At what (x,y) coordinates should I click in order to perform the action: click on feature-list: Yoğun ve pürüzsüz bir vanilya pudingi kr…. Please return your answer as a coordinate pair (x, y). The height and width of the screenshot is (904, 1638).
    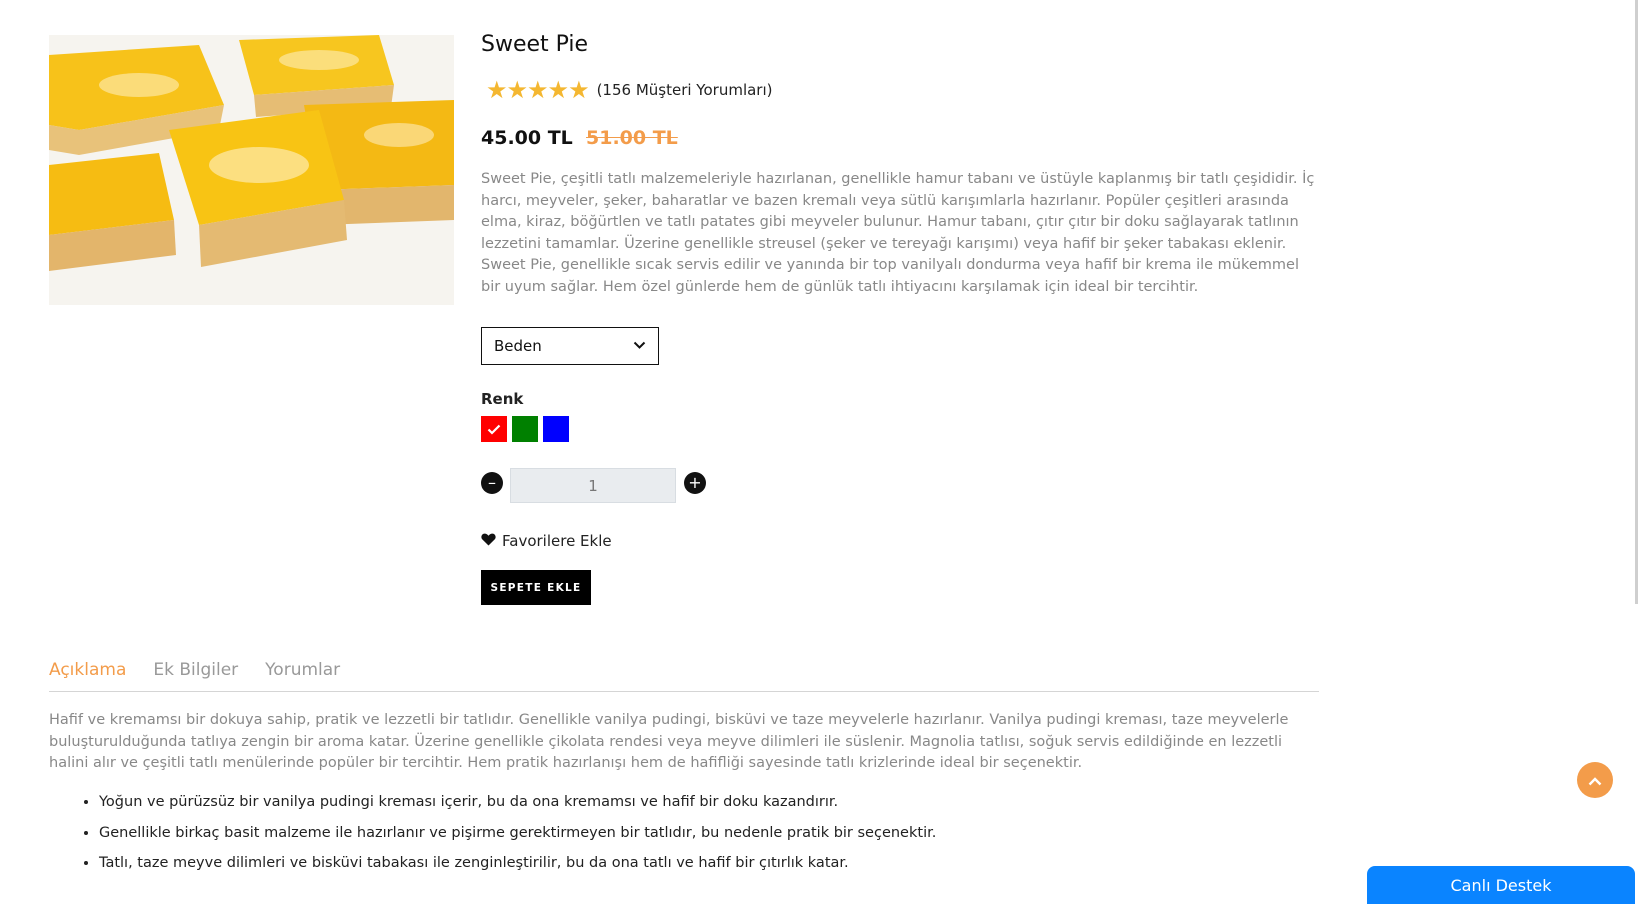
    Looking at the image, I should click on (684, 838).